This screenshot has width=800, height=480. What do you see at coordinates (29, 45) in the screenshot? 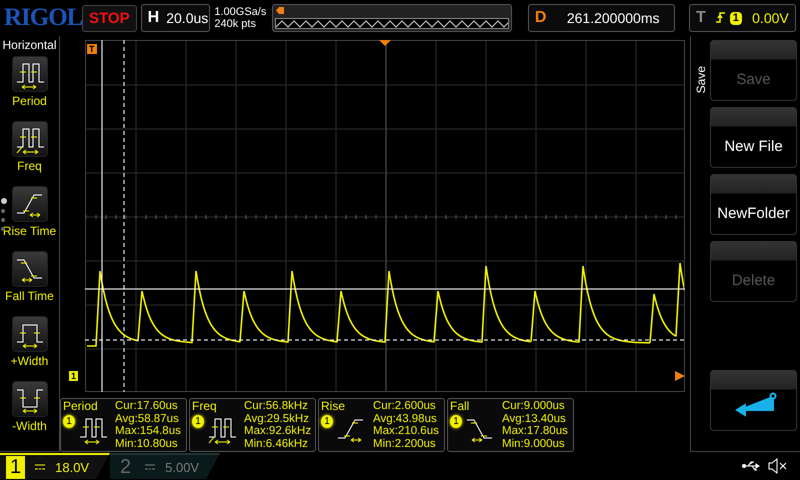
I see `menu-title: Horizontal` at bounding box center [29, 45].